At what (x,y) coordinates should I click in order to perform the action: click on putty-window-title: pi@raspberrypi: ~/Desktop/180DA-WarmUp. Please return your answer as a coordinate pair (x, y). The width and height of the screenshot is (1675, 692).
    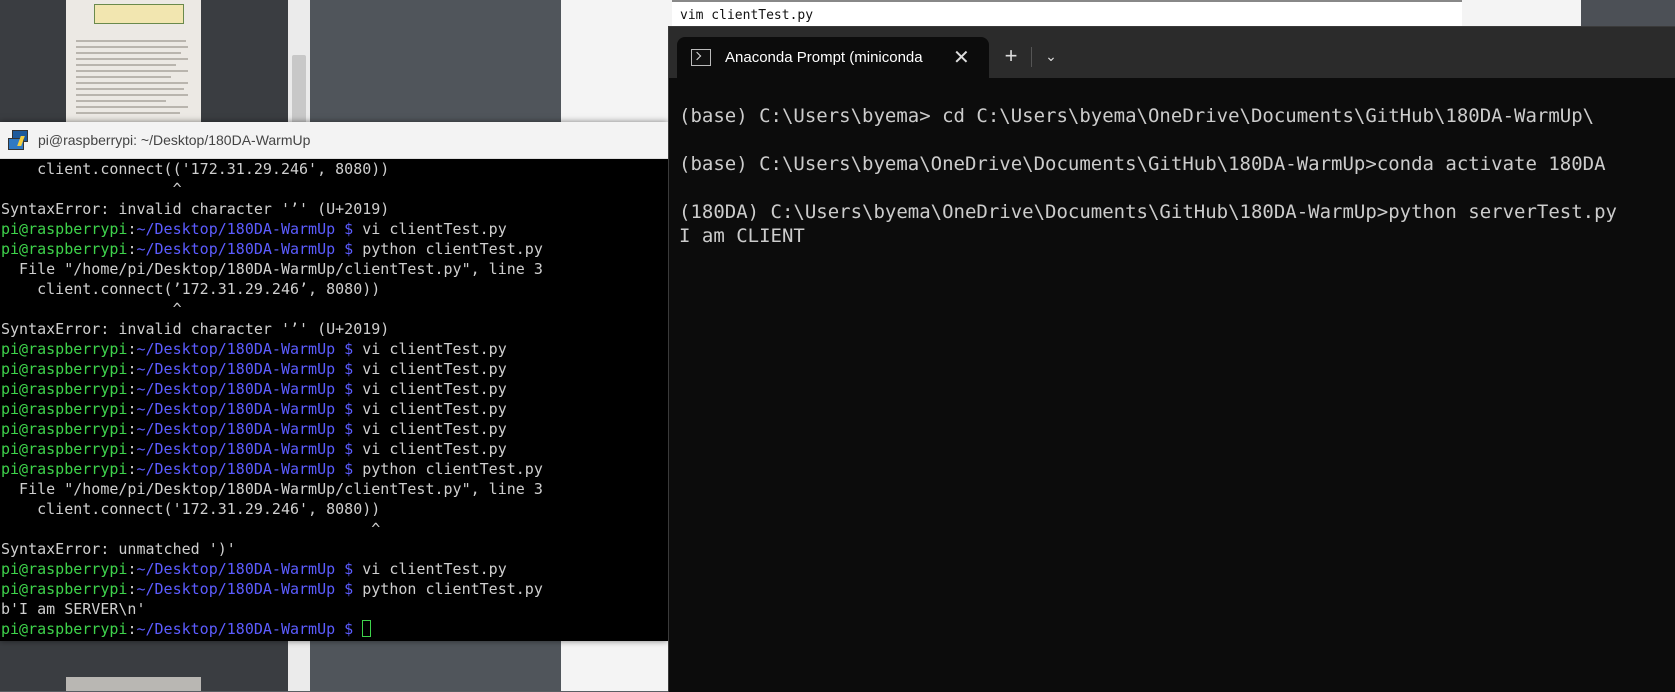
    Looking at the image, I should click on (174, 140).